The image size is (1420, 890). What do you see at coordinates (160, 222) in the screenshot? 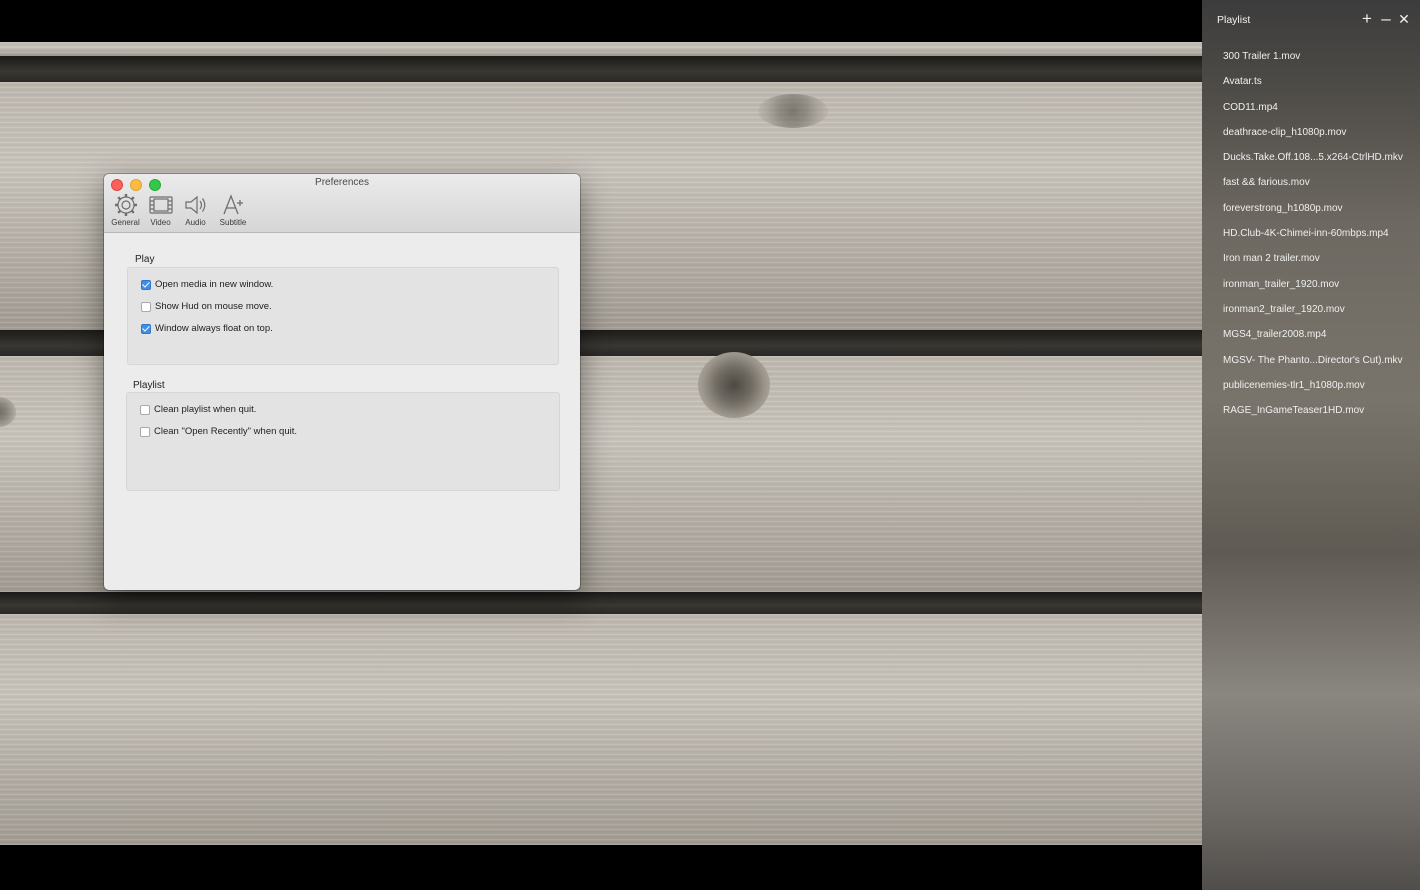
I see `tab-video-label: Video` at bounding box center [160, 222].